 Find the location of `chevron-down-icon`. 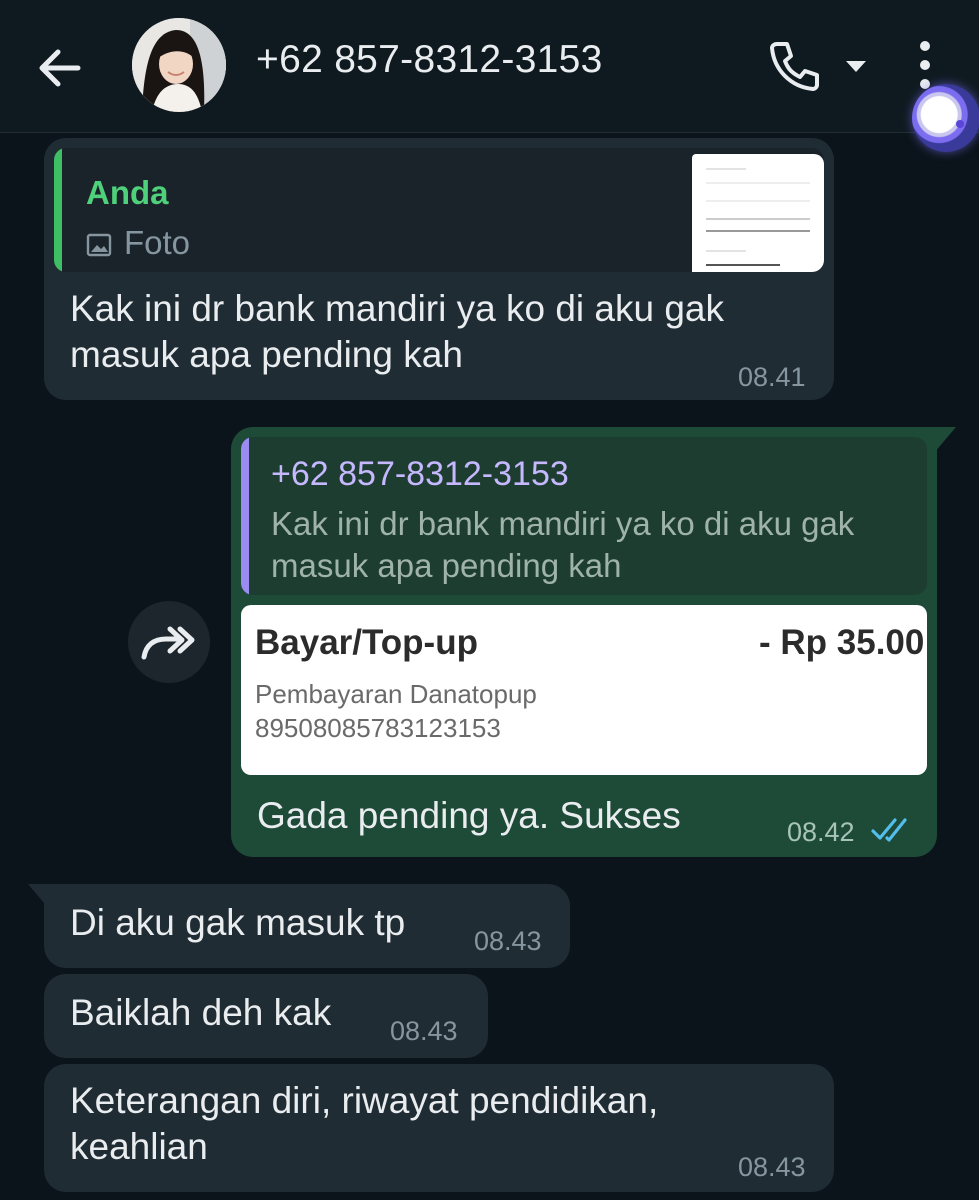

chevron-down-icon is located at coordinates (856, 66).